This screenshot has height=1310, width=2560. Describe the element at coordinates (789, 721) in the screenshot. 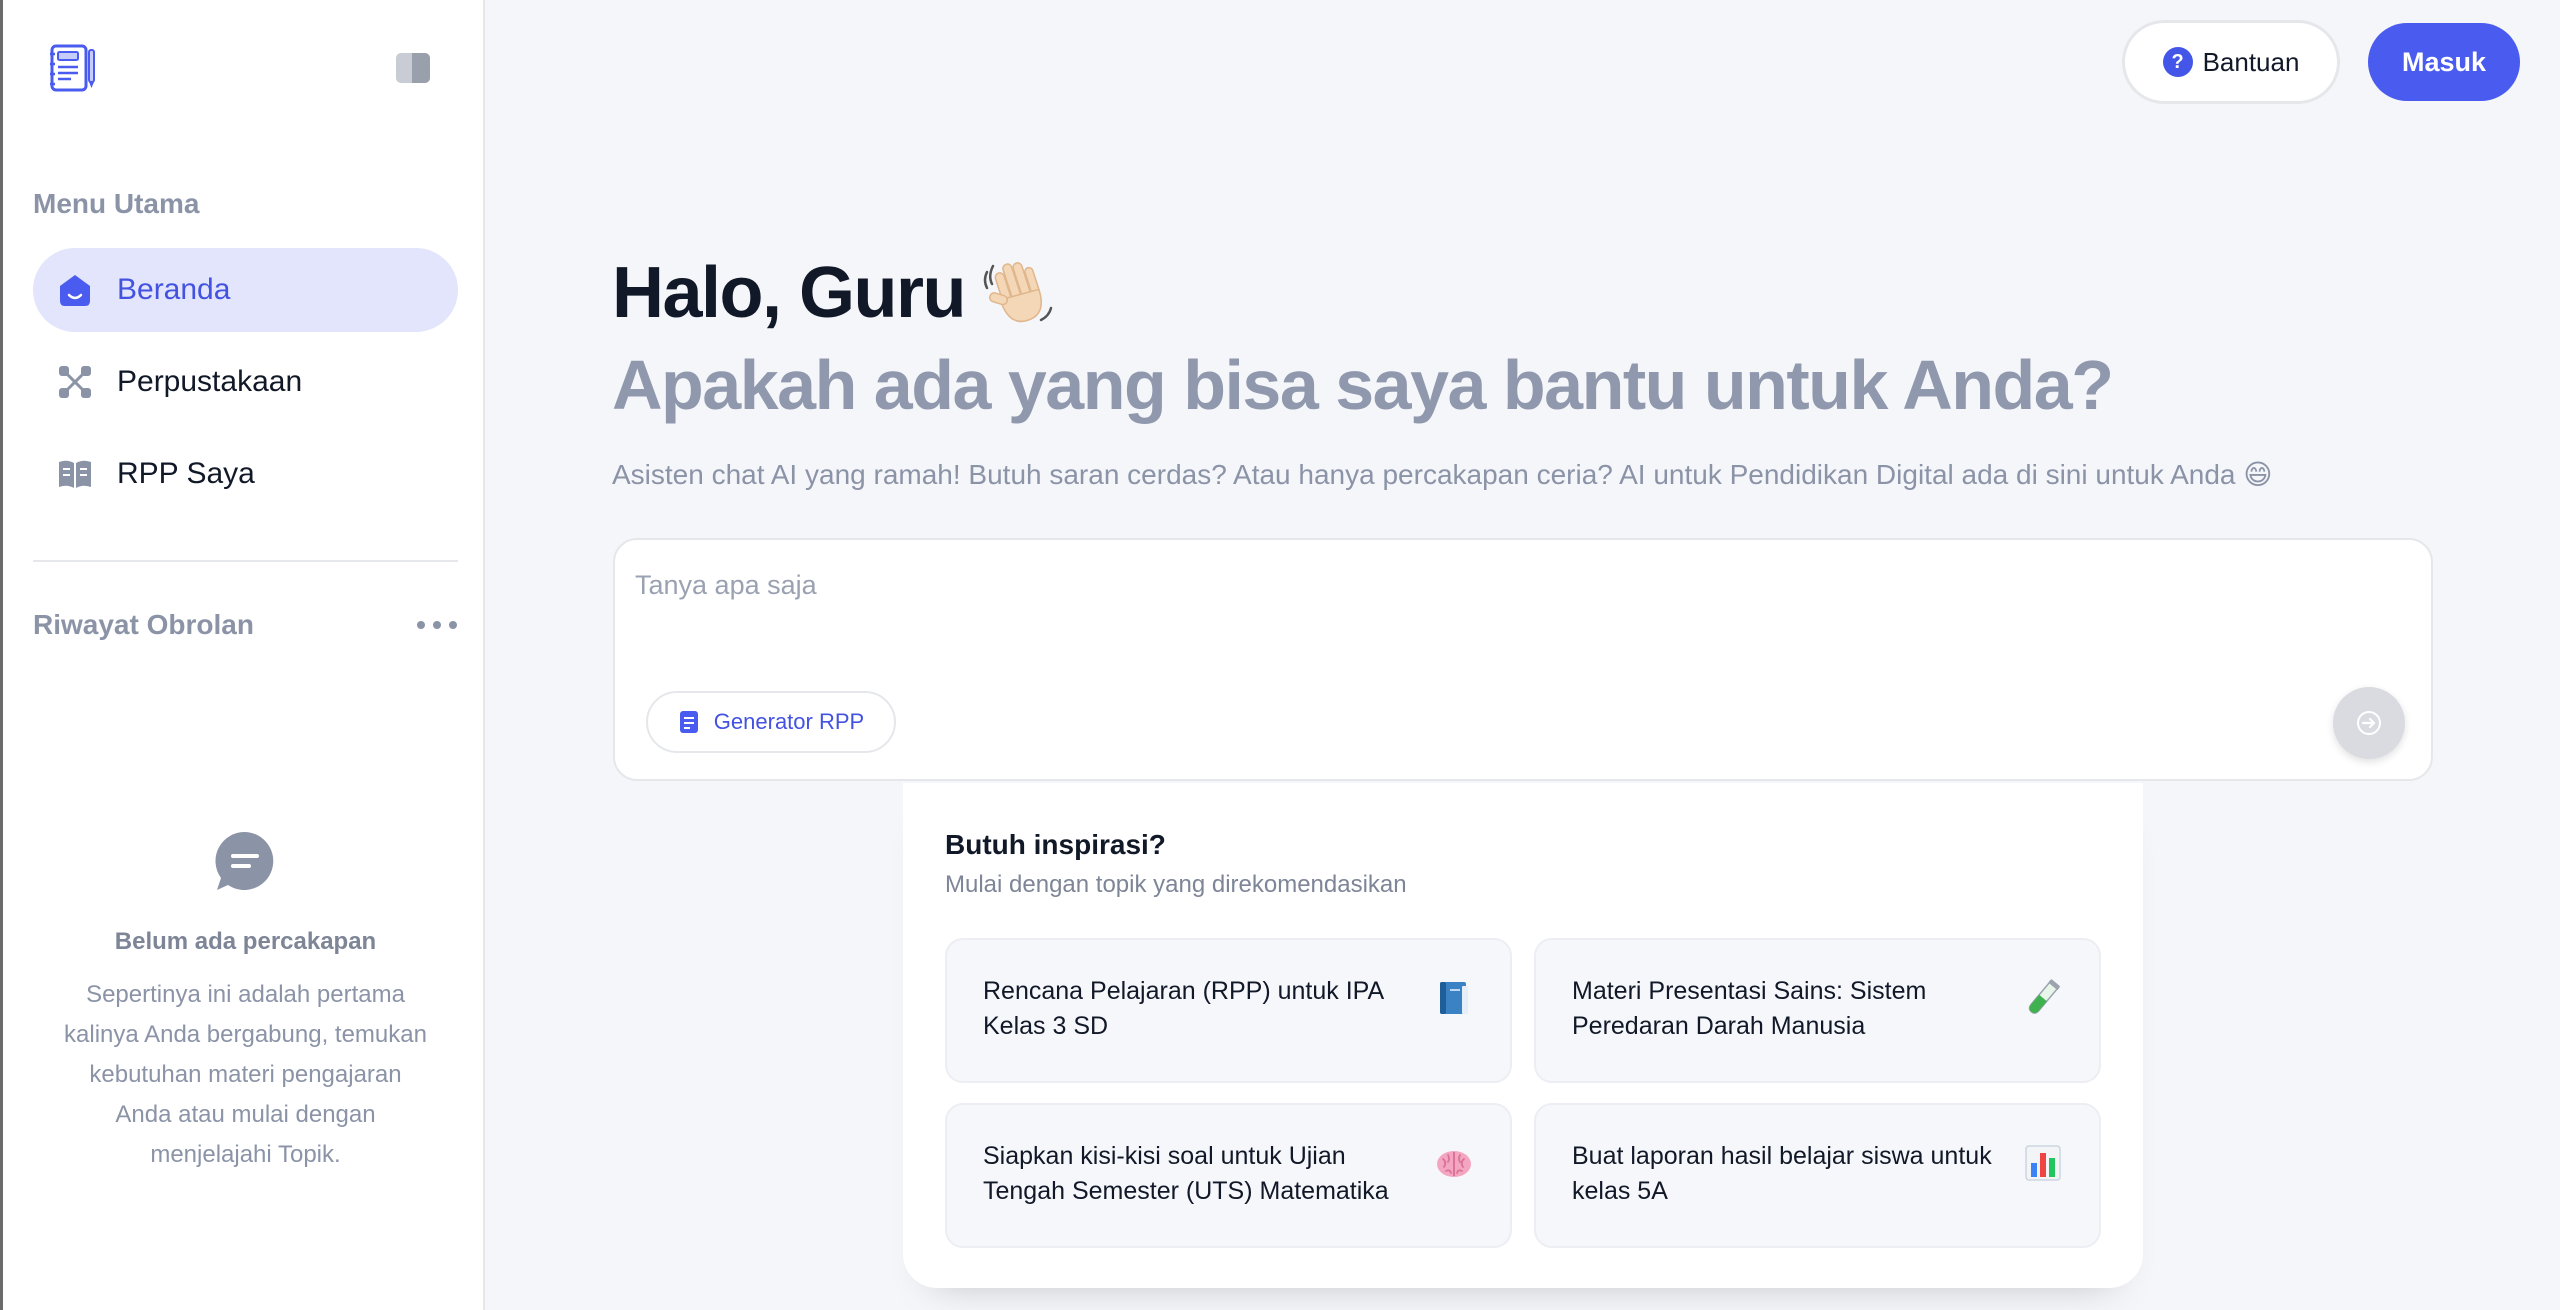

I see `generator-rpp-label: Generator RPP` at that location.